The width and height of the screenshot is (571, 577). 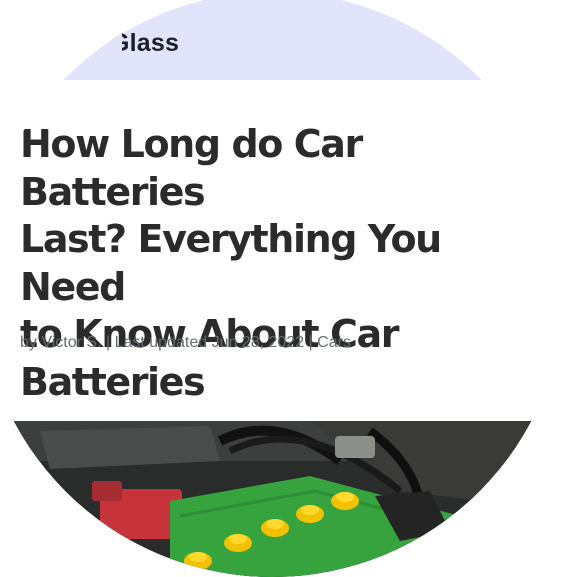 What do you see at coordinates (113, 381) in the screenshot?
I see `article-title-line-4: Batteries` at bounding box center [113, 381].